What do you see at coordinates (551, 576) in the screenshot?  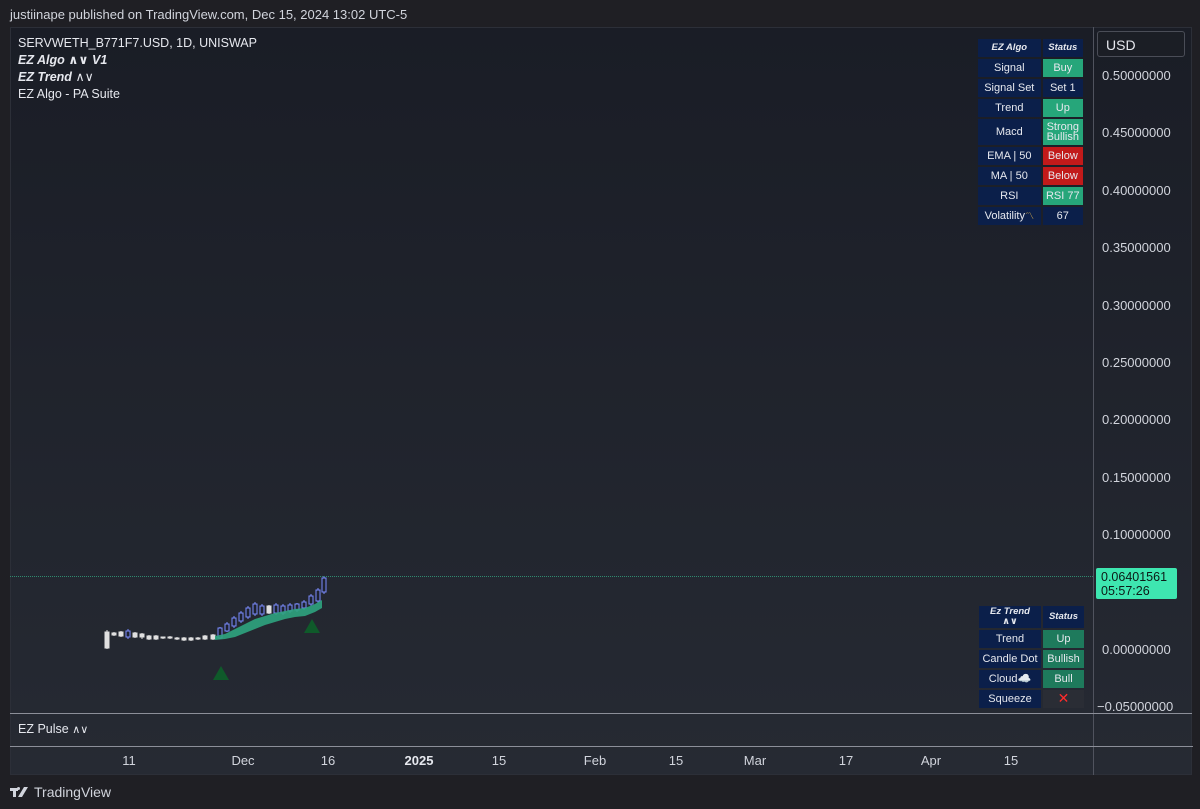 I see `last-price-line` at bounding box center [551, 576].